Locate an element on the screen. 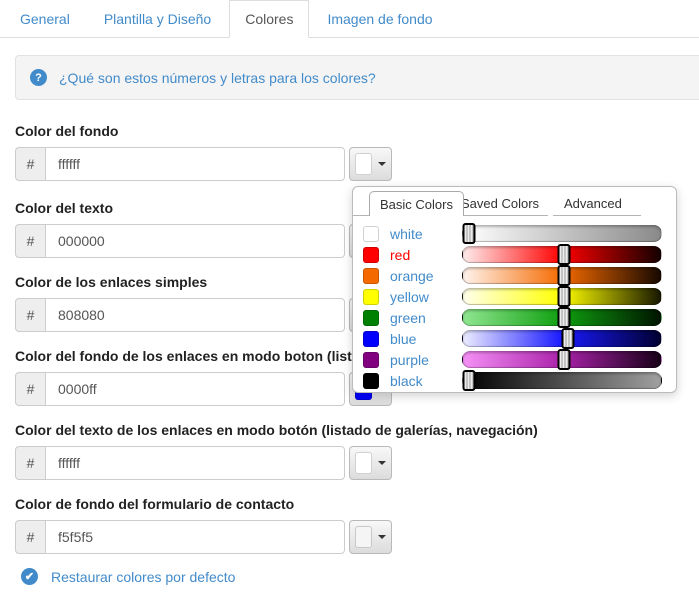 This screenshot has height=599, width=699. picker-color-row-yellow: yellow is located at coordinates (514, 296).